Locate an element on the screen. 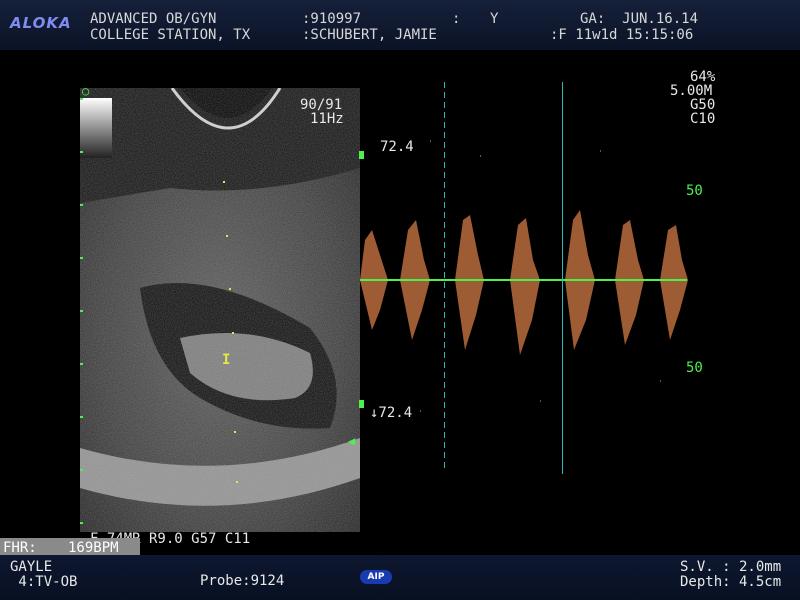 This screenshot has width=800, height=600. doppler-param-gain: G50 is located at coordinates (703, 105).